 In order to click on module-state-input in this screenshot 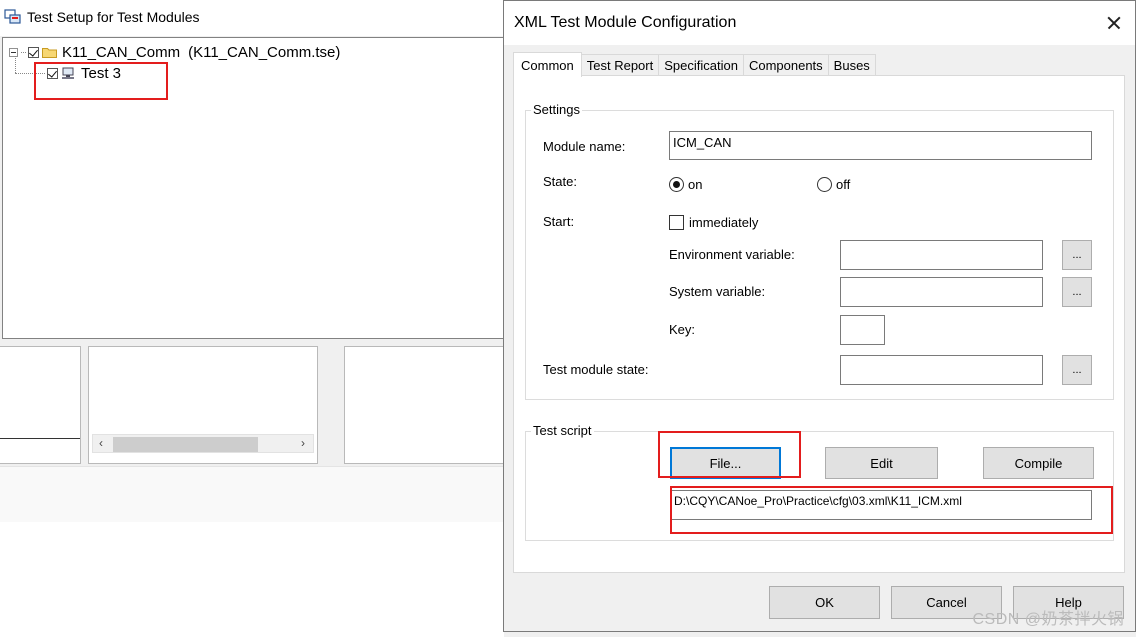, I will do `click(941, 370)`.